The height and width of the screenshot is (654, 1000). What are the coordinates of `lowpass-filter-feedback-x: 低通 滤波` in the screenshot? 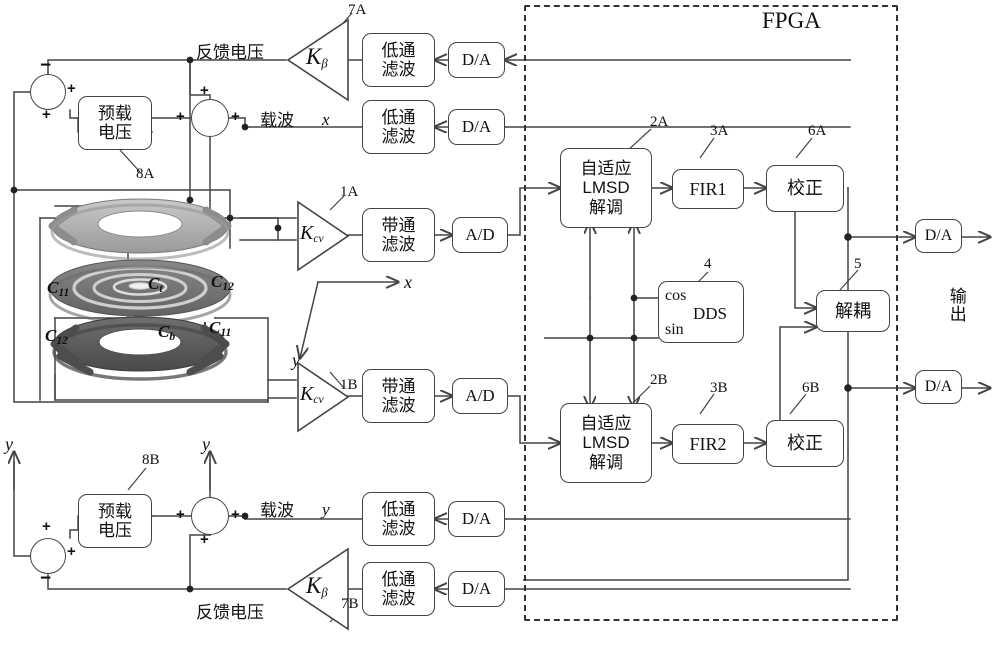 It's located at (398, 60).